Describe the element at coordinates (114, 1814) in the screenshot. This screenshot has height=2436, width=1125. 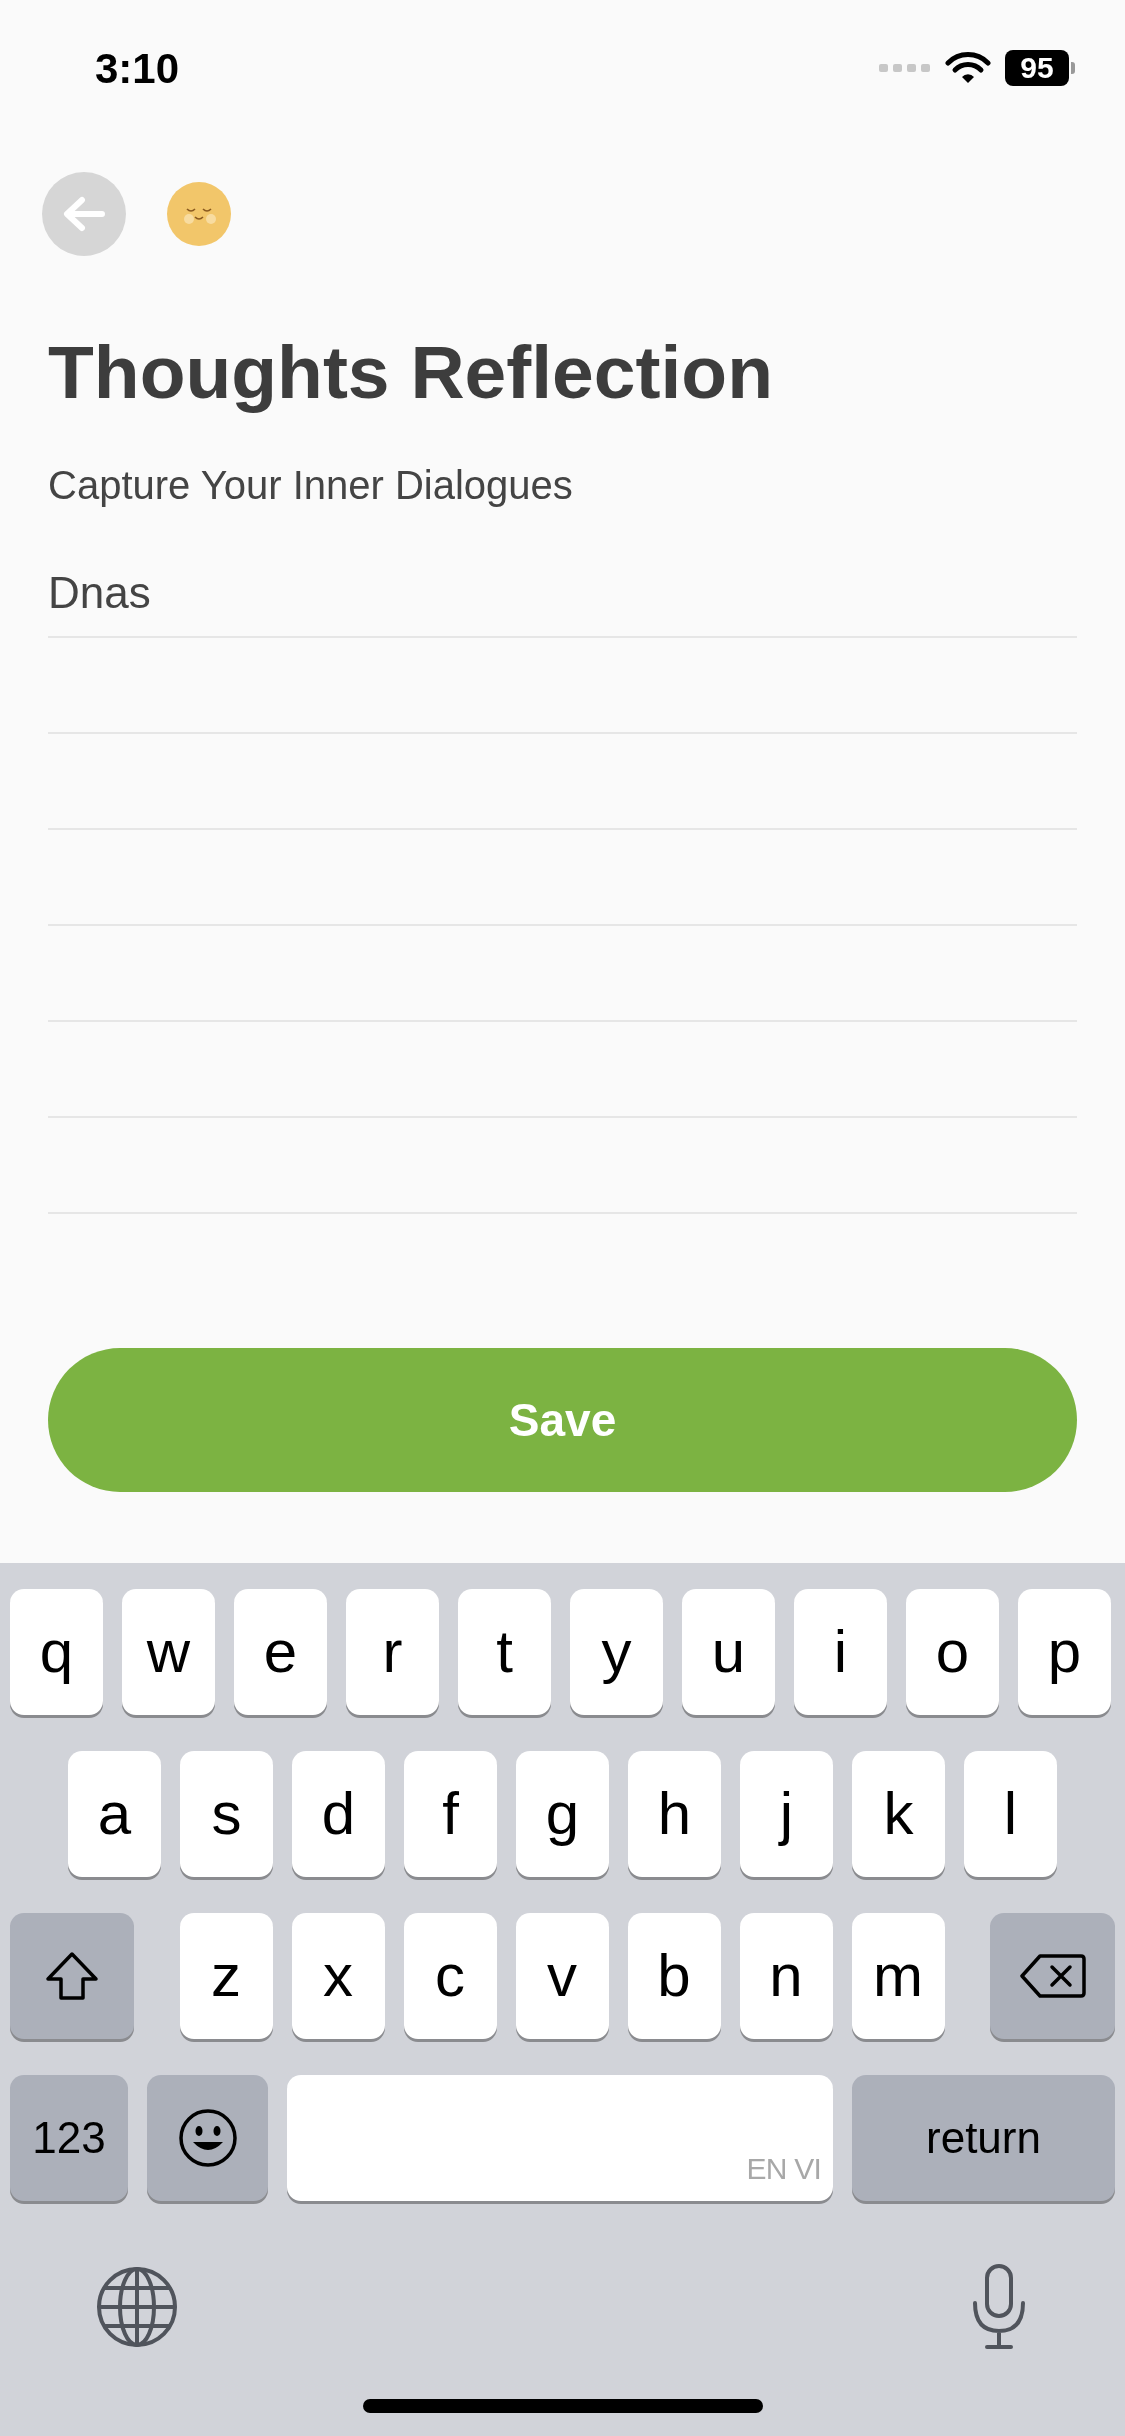
I see `key: a` at that location.